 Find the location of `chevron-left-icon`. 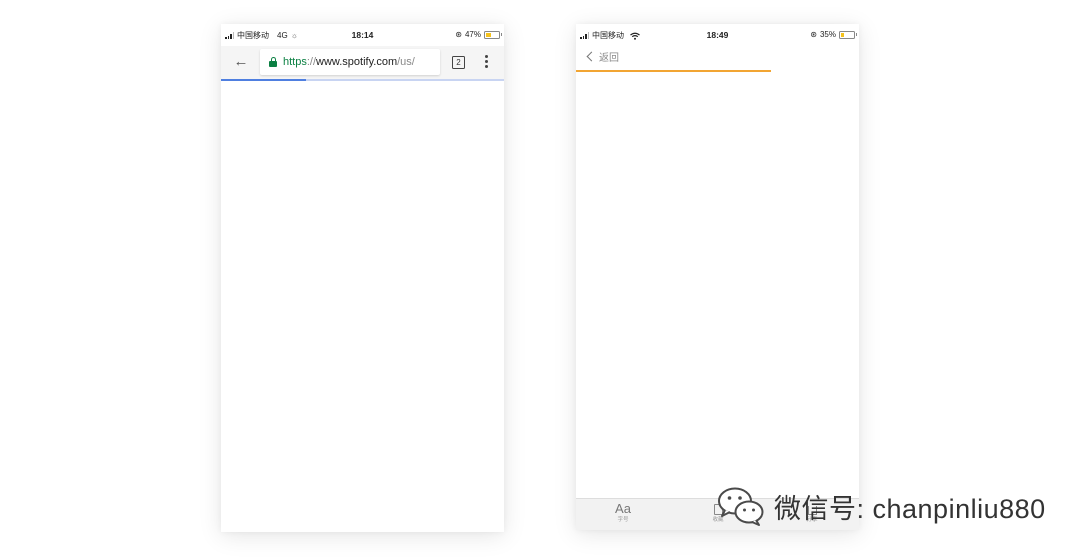

chevron-left-icon is located at coordinates (591, 56).